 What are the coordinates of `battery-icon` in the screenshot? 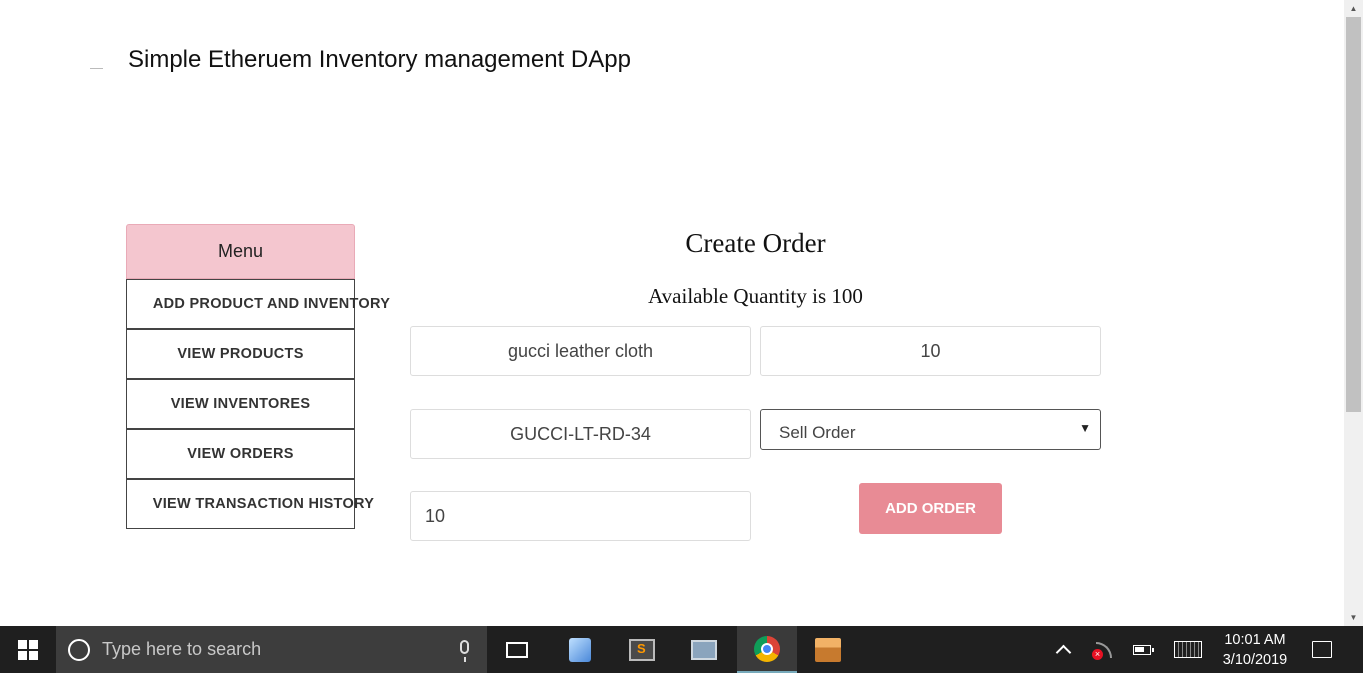 It's located at (1143, 649).